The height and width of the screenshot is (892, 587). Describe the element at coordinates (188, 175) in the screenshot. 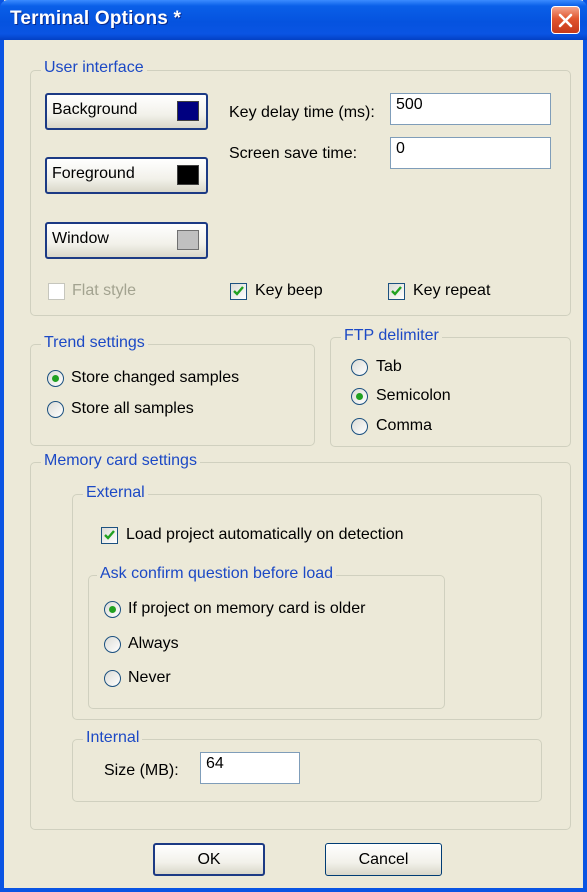

I see `foreground-color-swatch` at that location.